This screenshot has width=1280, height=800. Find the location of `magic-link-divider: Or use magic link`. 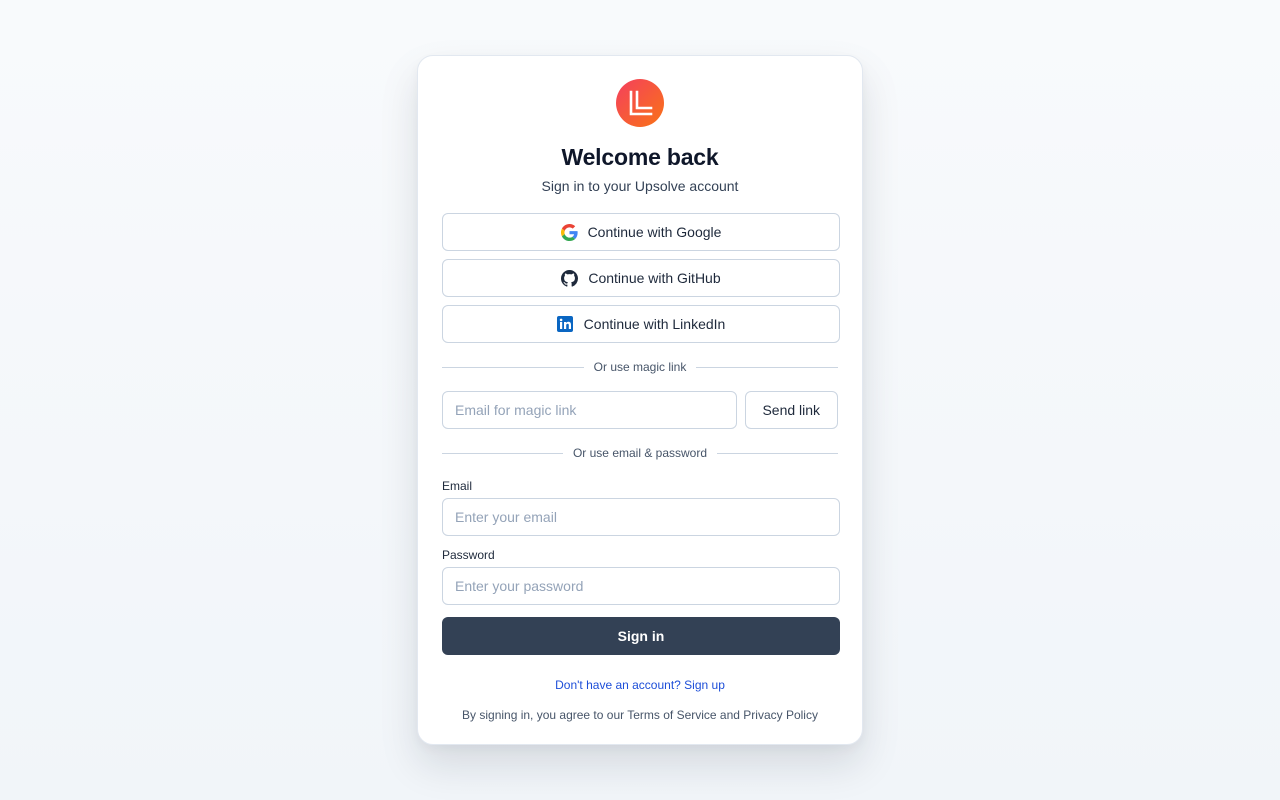

magic-link-divider: Or use magic link is located at coordinates (640, 367).